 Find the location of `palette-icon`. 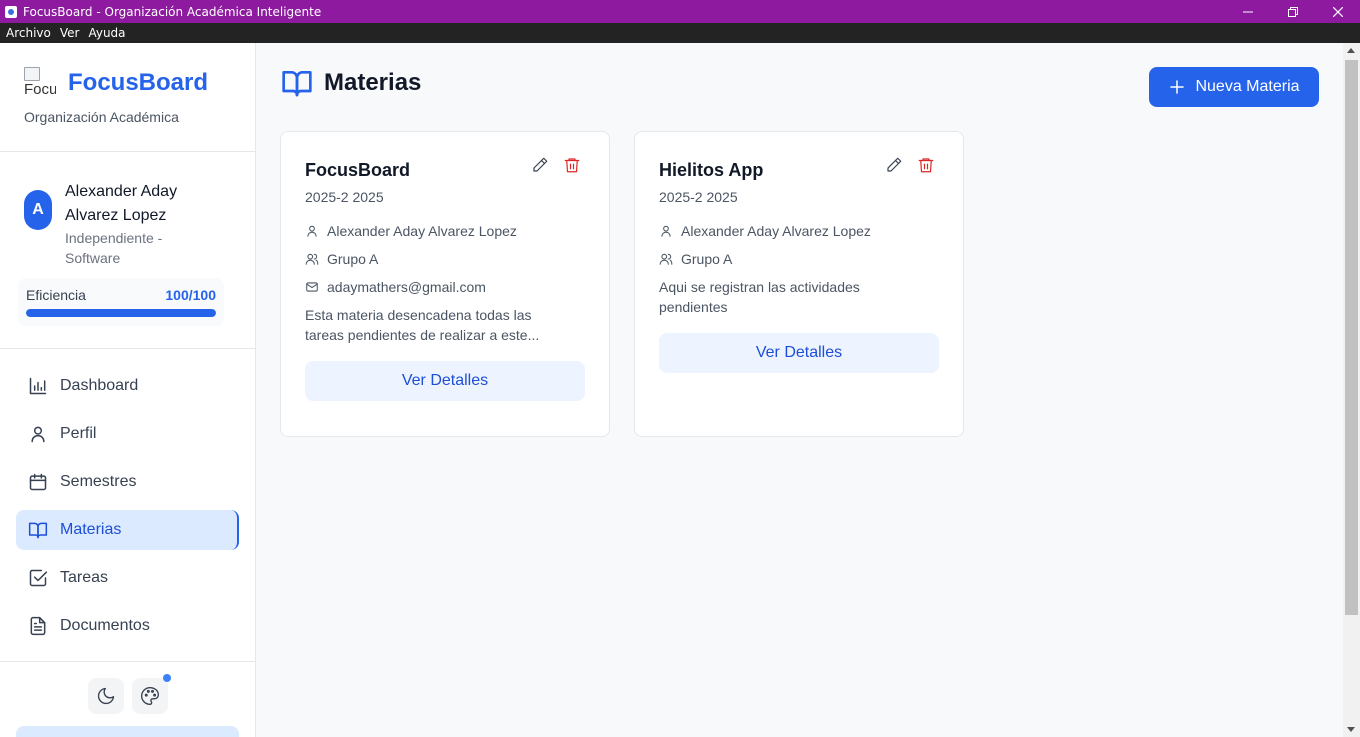

palette-icon is located at coordinates (149, 696).